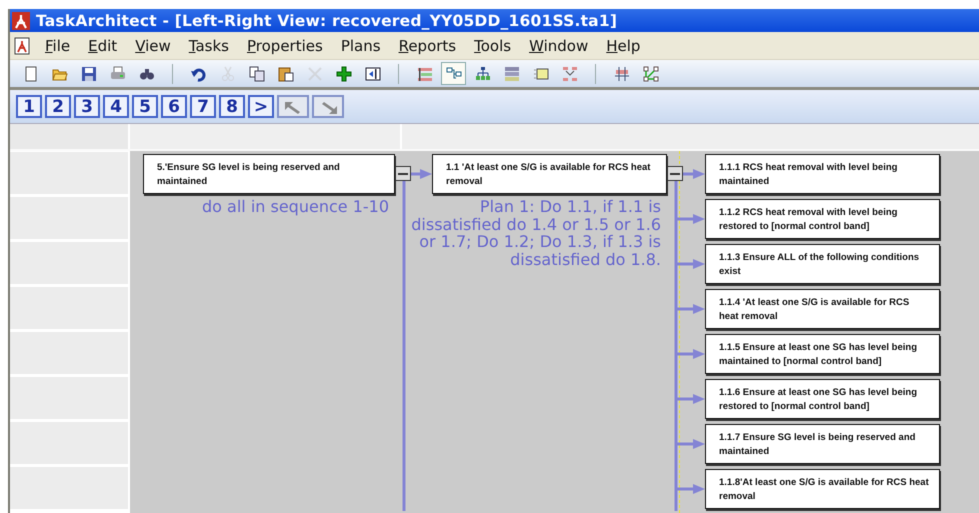 The height and width of the screenshot is (513, 979). I want to click on document-icon, so click(22, 45).